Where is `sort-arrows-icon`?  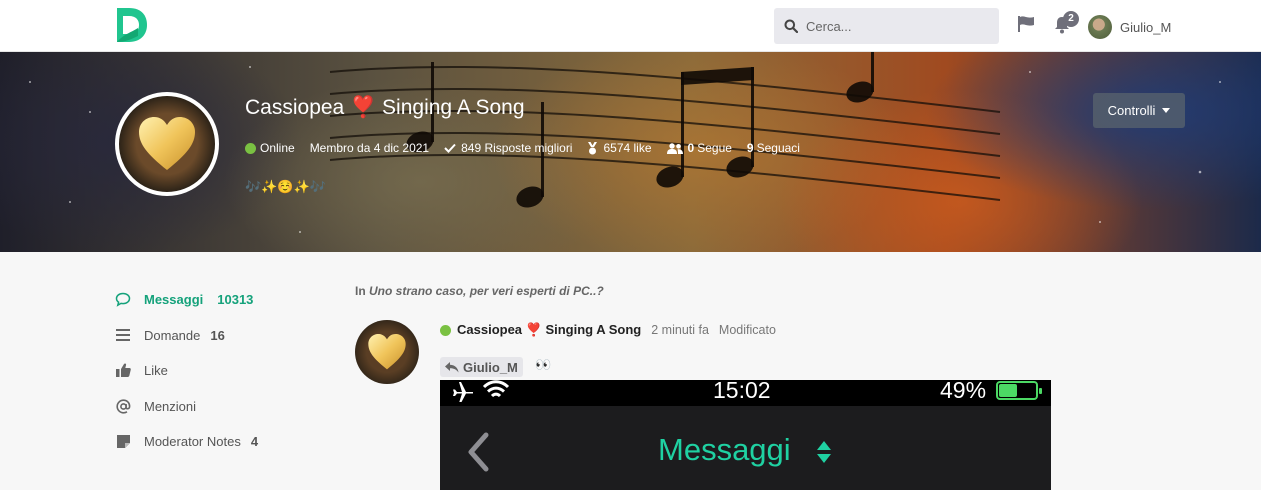 sort-arrows-icon is located at coordinates (824, 452).